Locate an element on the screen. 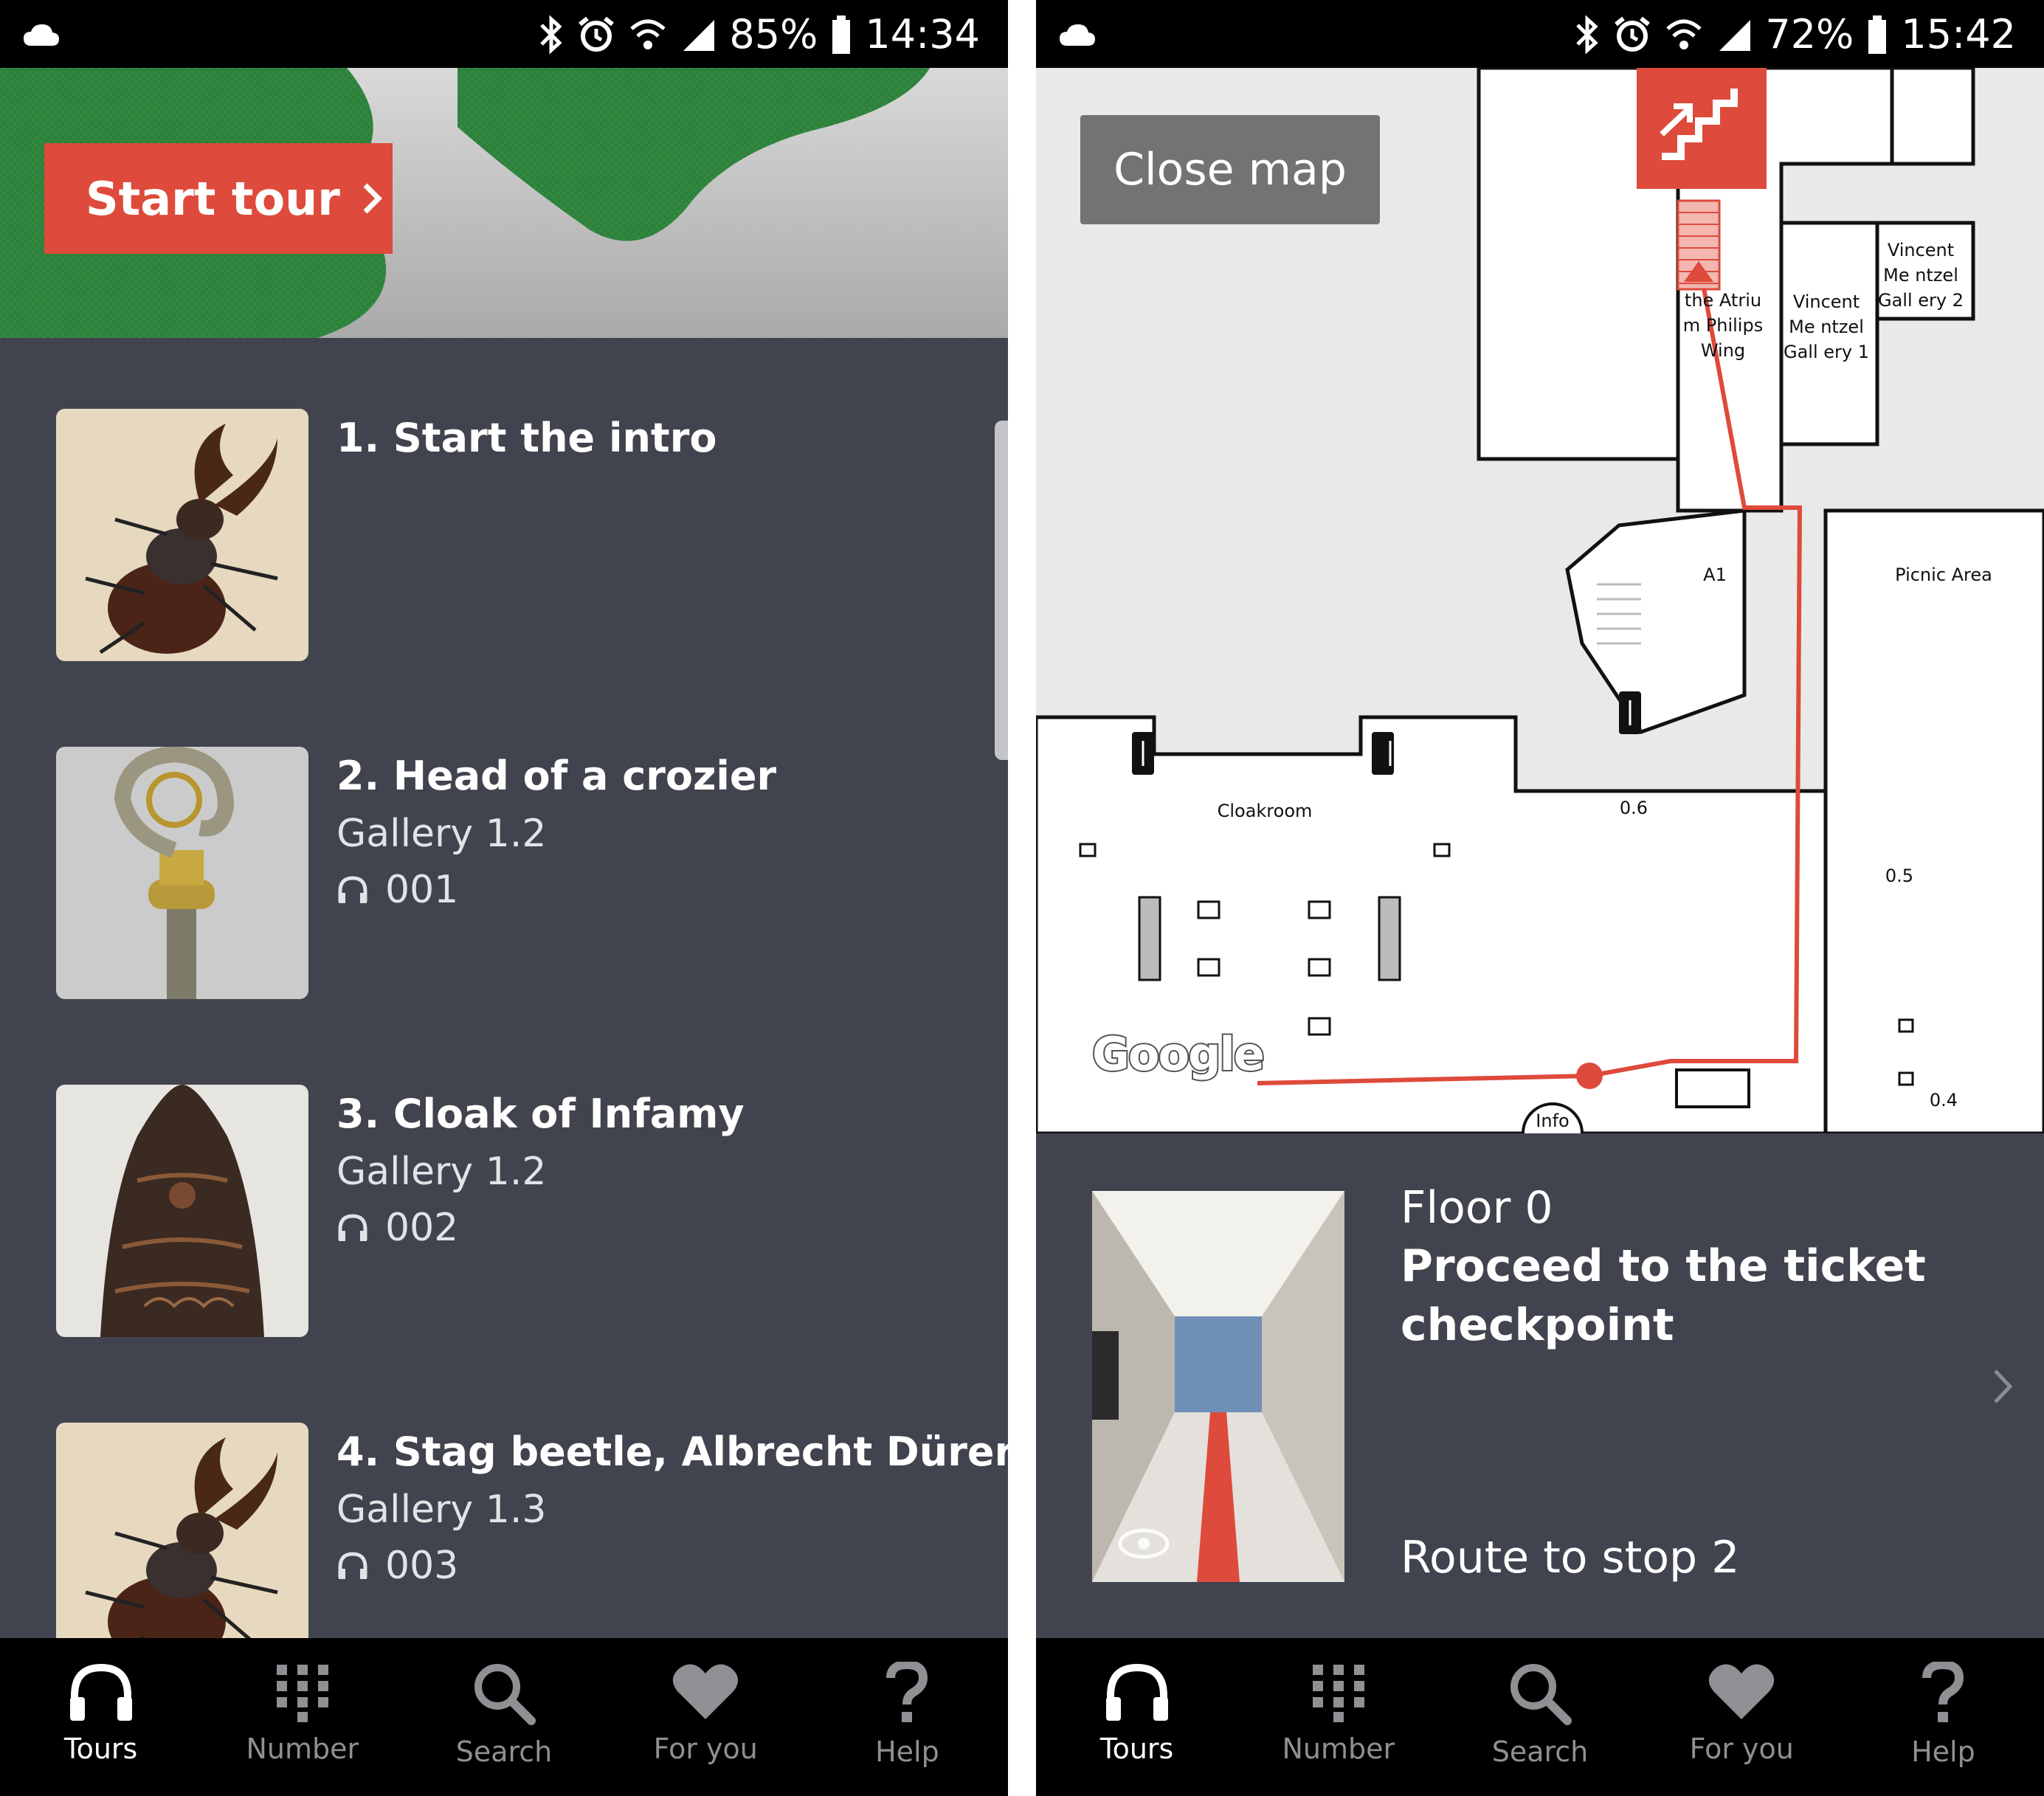  map-label-picnic-area: Picnic Area is located at coordinates (1943, 574).